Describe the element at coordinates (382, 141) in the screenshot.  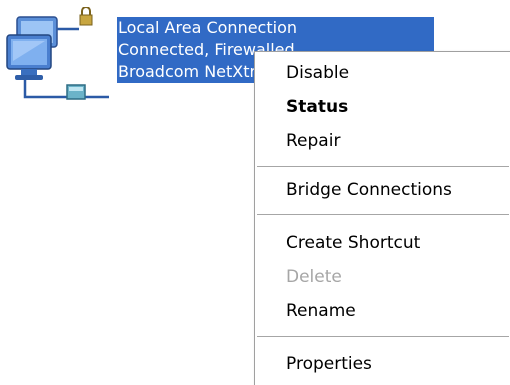
I see `menu-item-repair: Repair` at that location.